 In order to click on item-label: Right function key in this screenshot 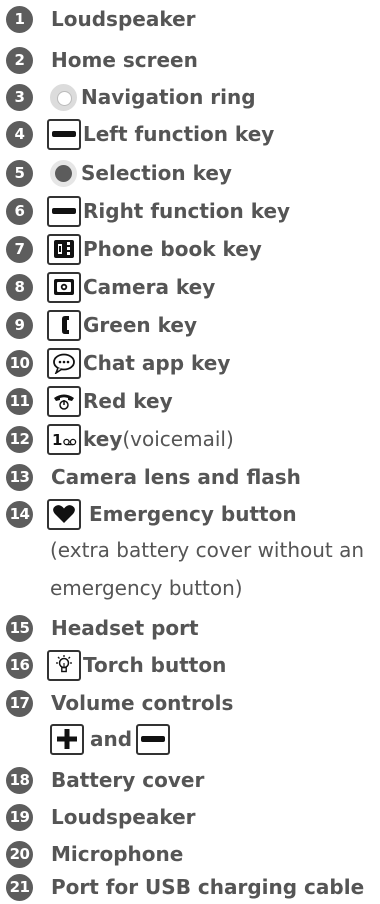, I will do `click(187, 211)`.